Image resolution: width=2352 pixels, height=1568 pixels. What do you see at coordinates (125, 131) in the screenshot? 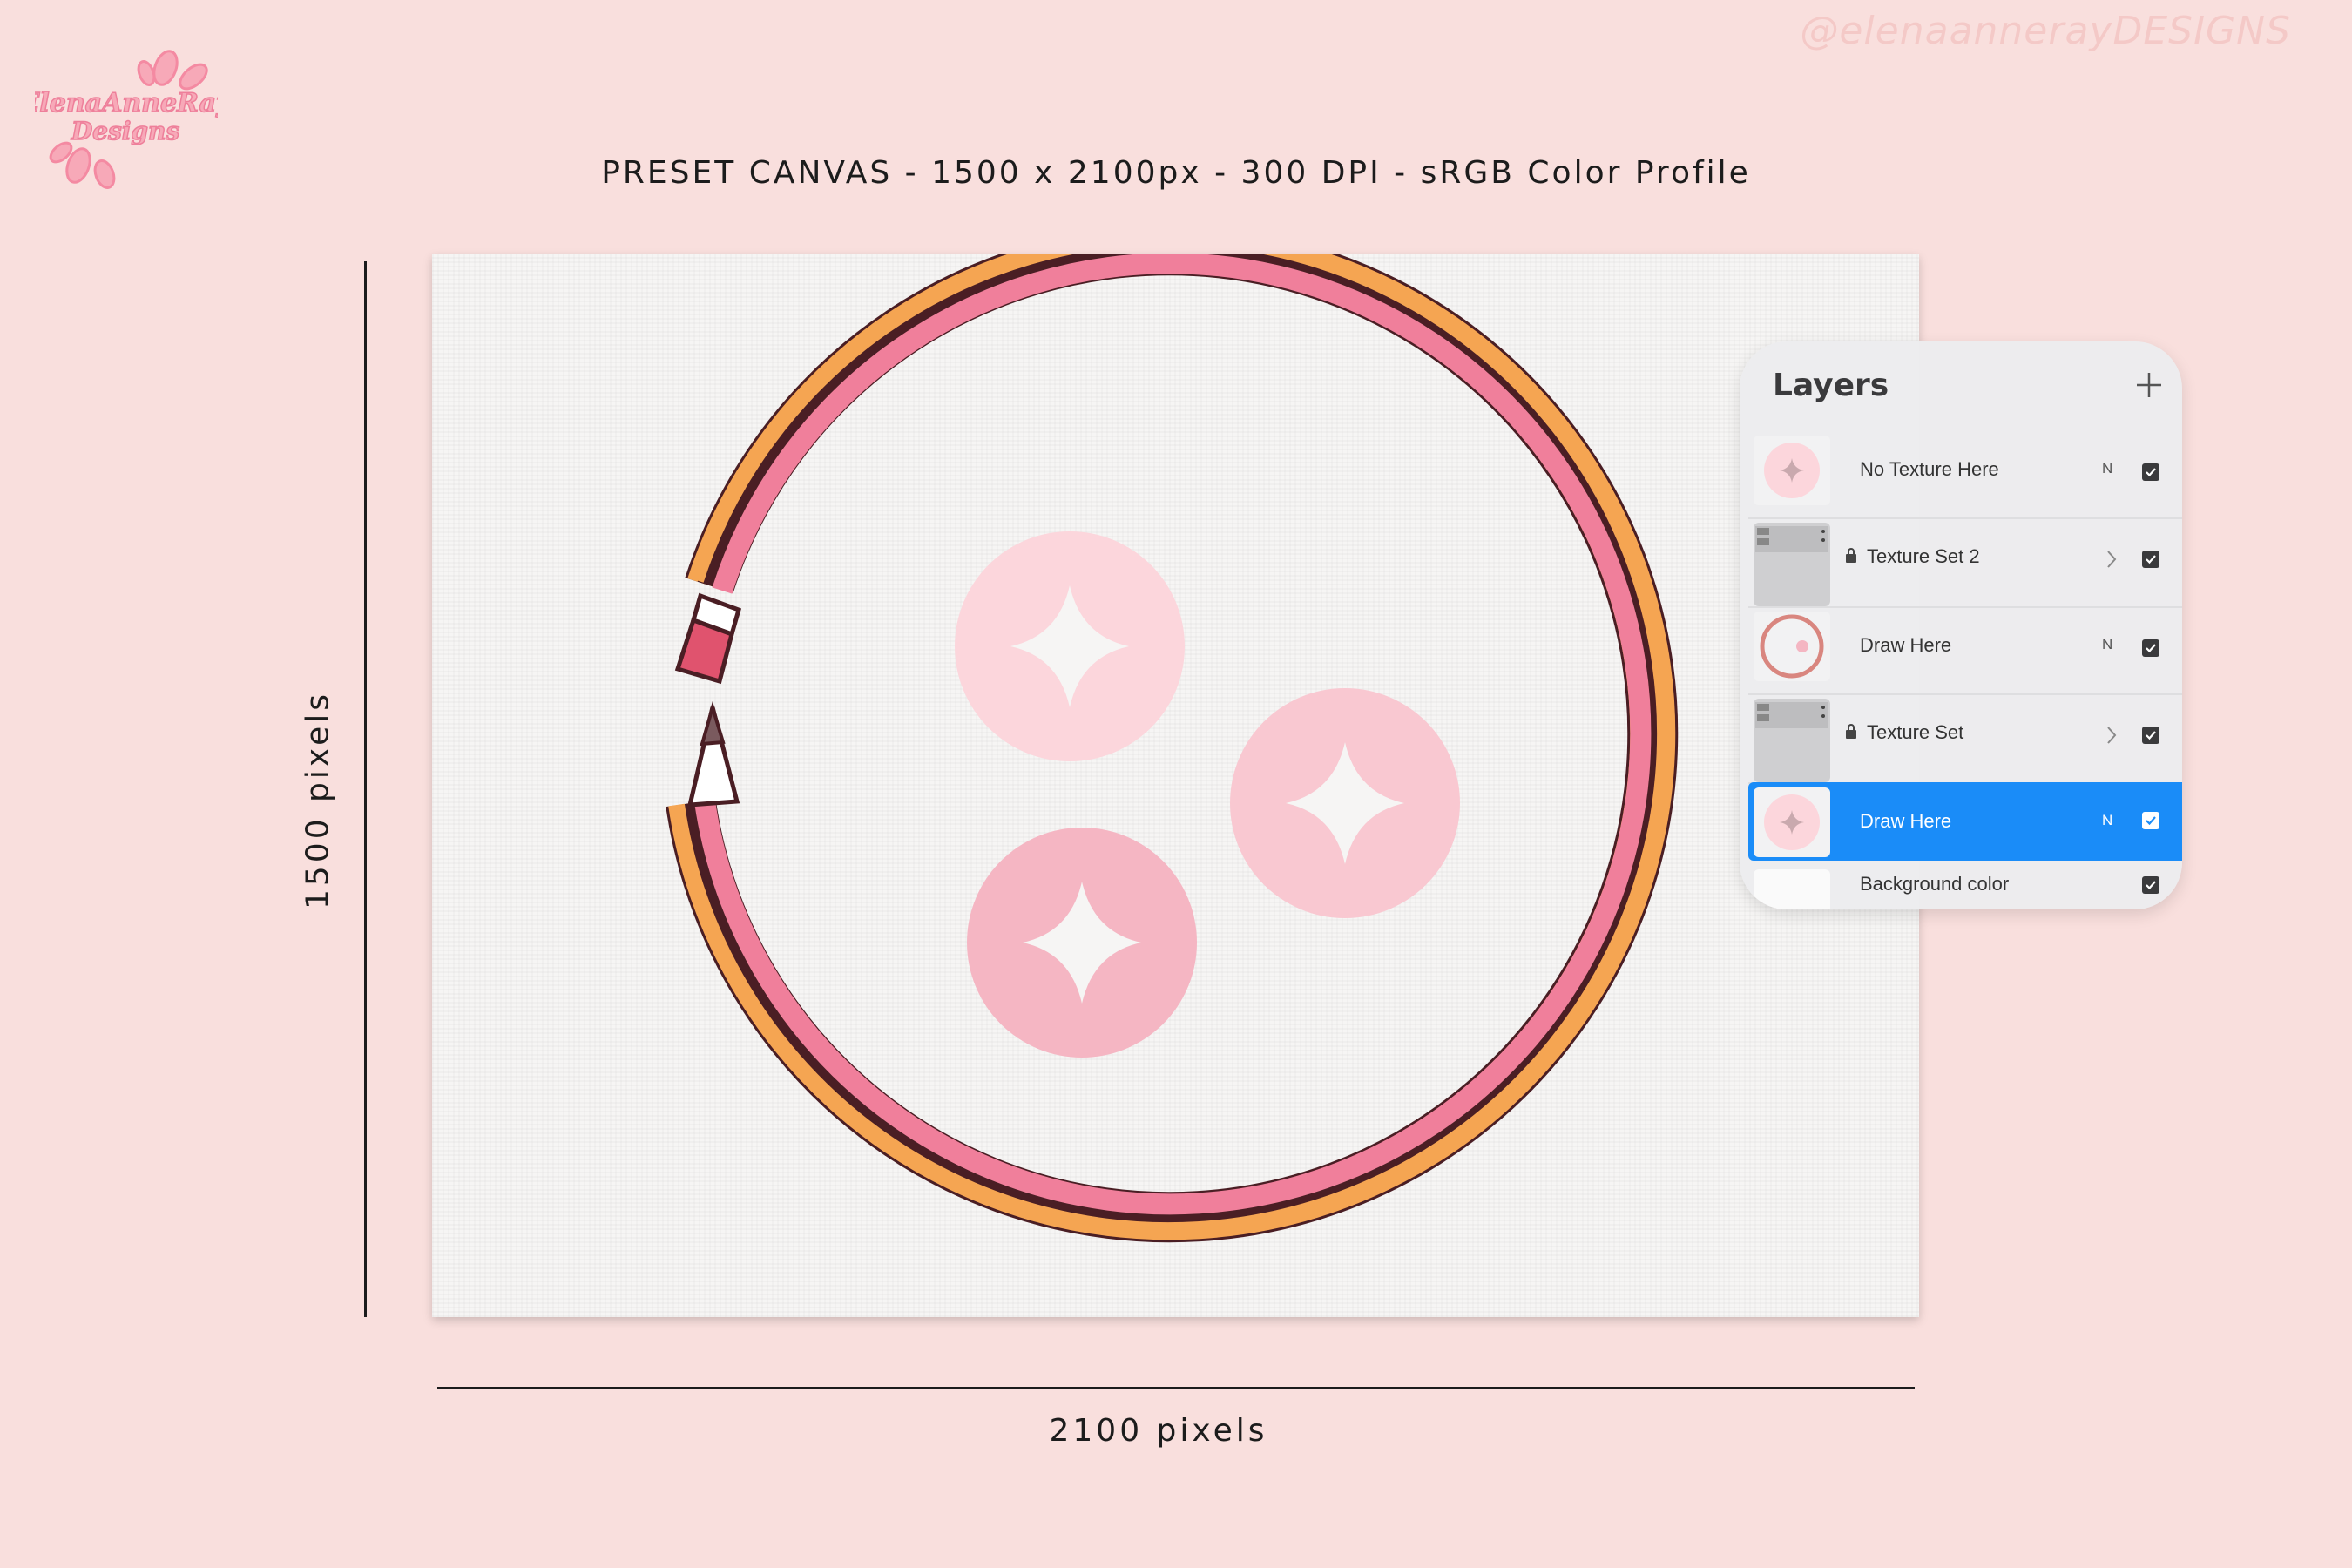
I see `svg-text: Designs` at bounding box center [125, 131].